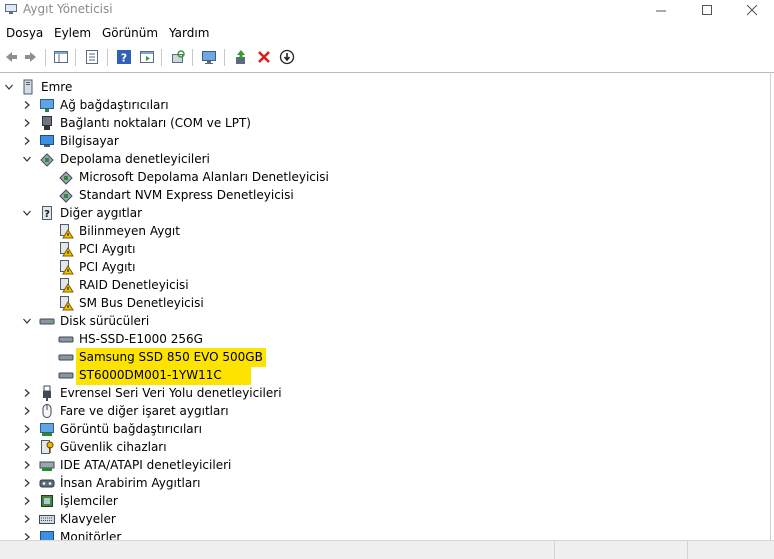 The width and height of the screenshot is (774, 559). Describe the element at coordinates (47, 501) in the screenshot. I see `processor-icon` at that location.